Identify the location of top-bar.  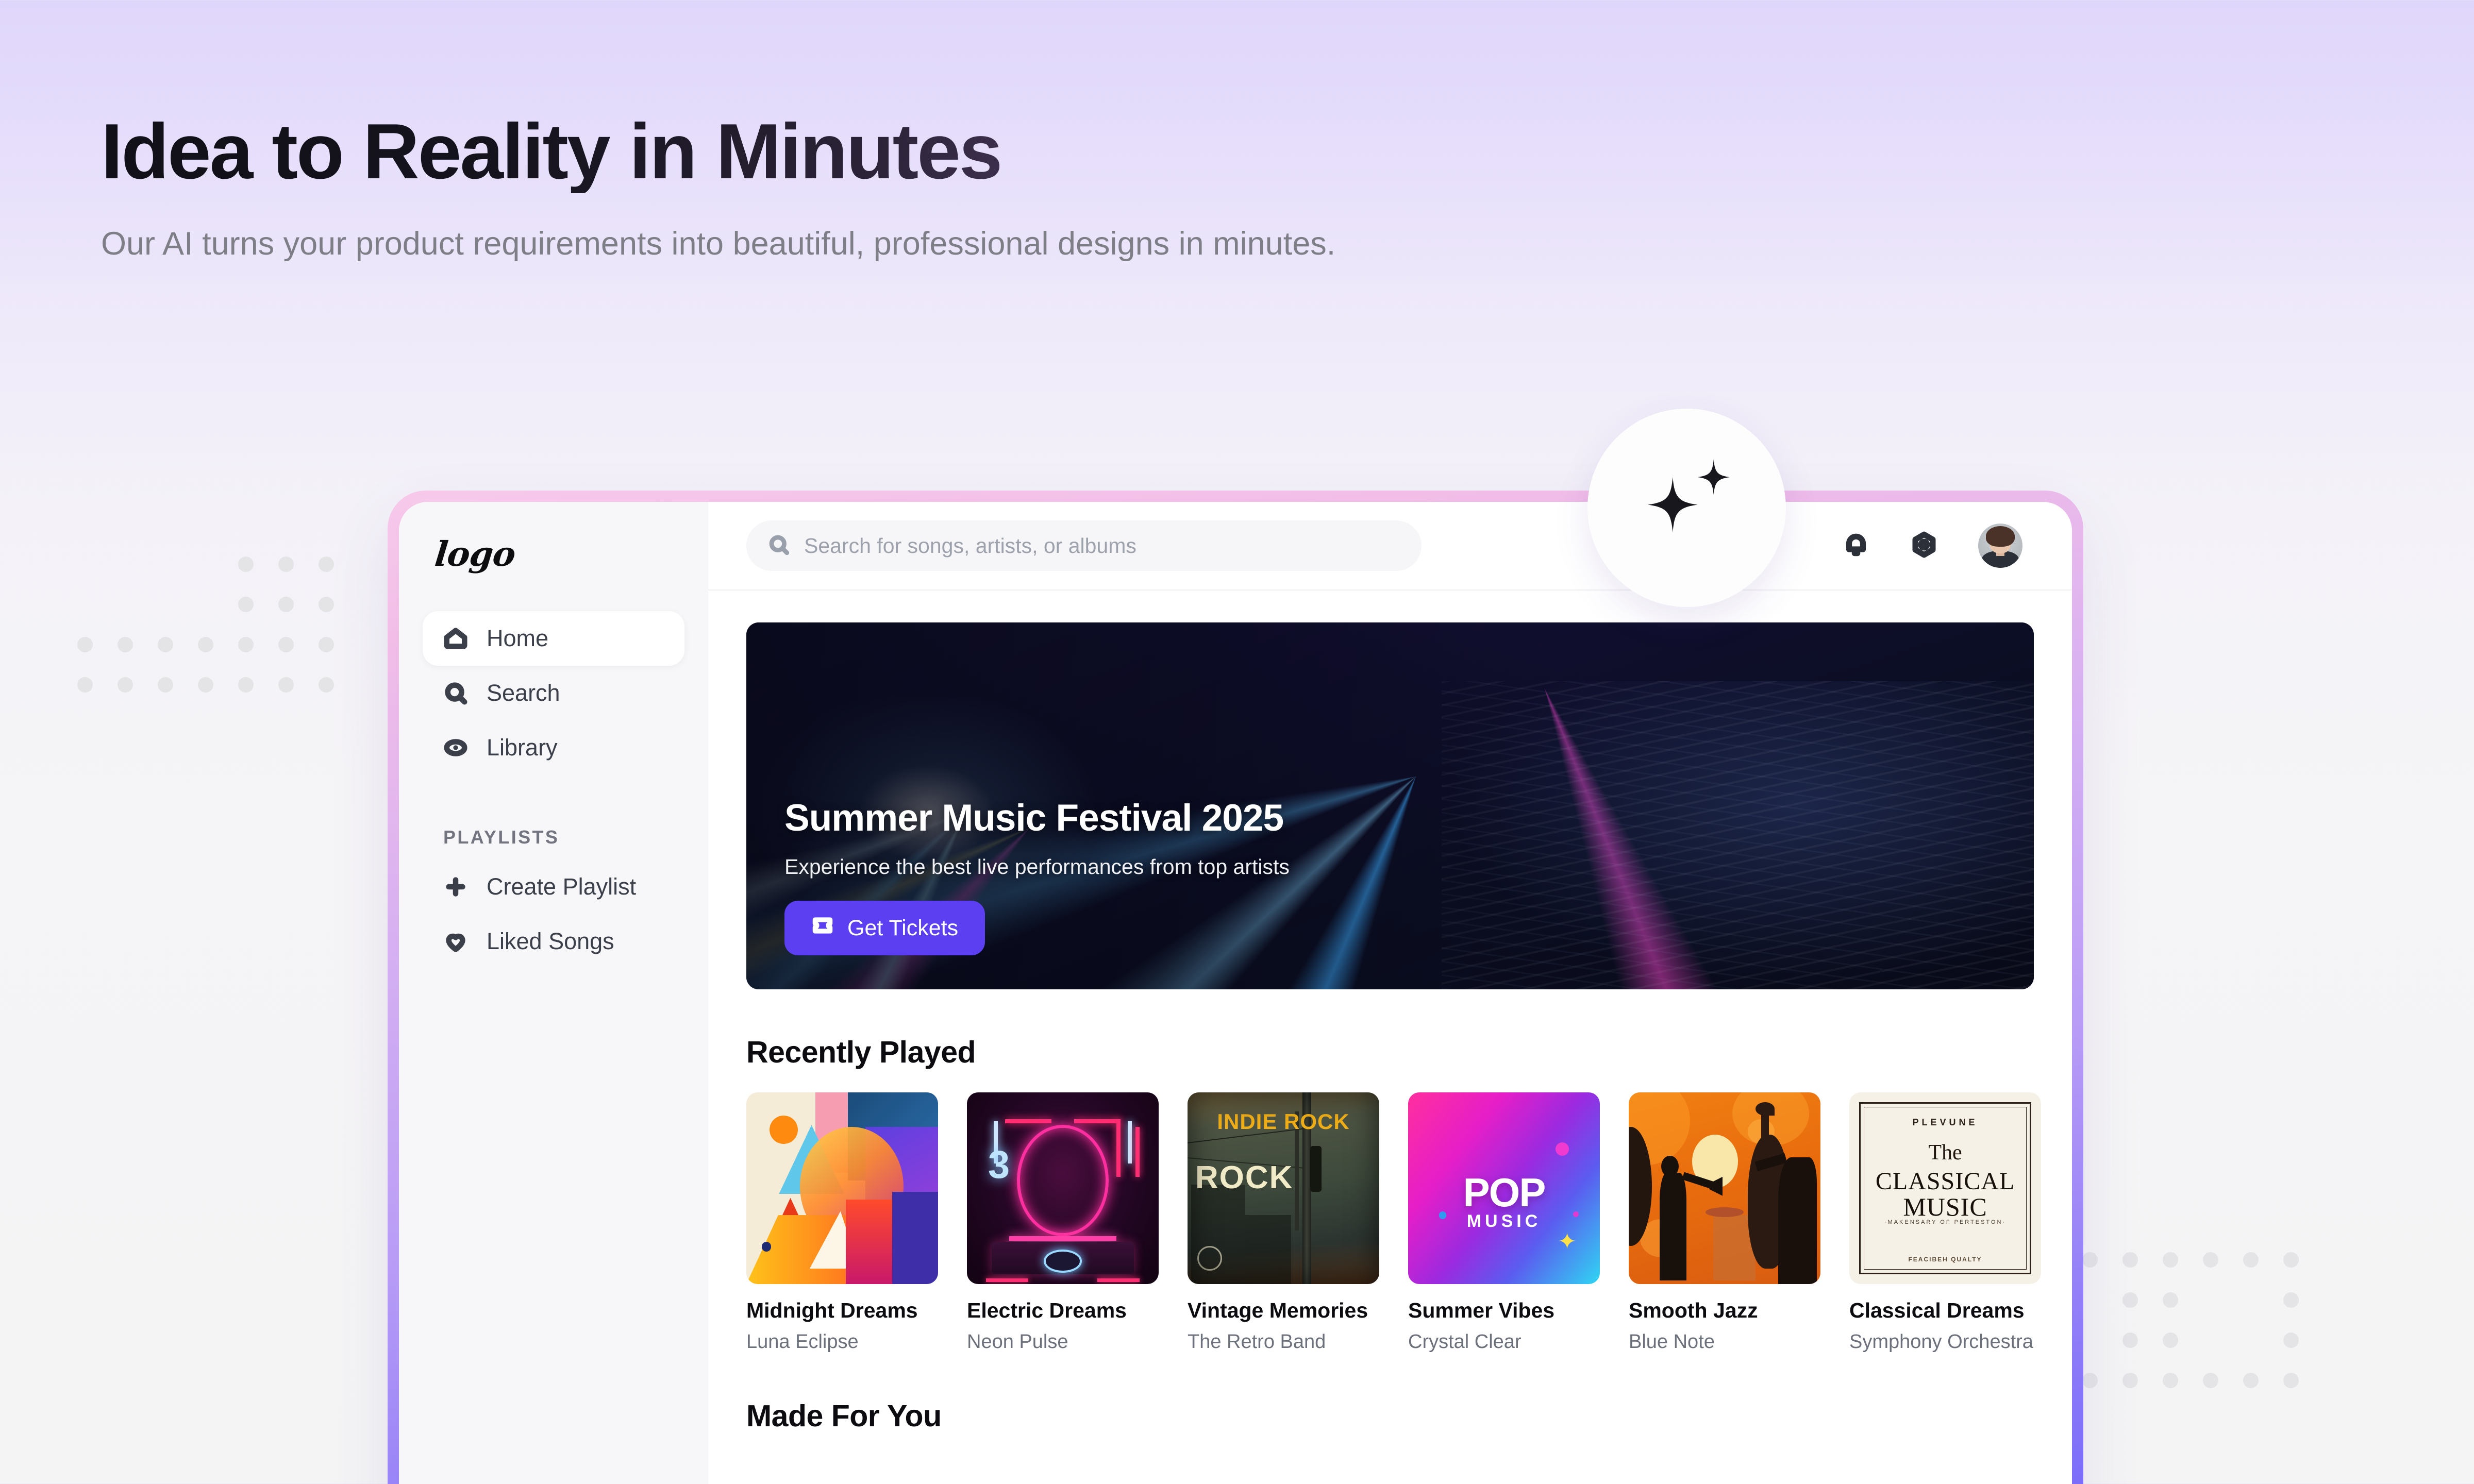
(1390, 546).